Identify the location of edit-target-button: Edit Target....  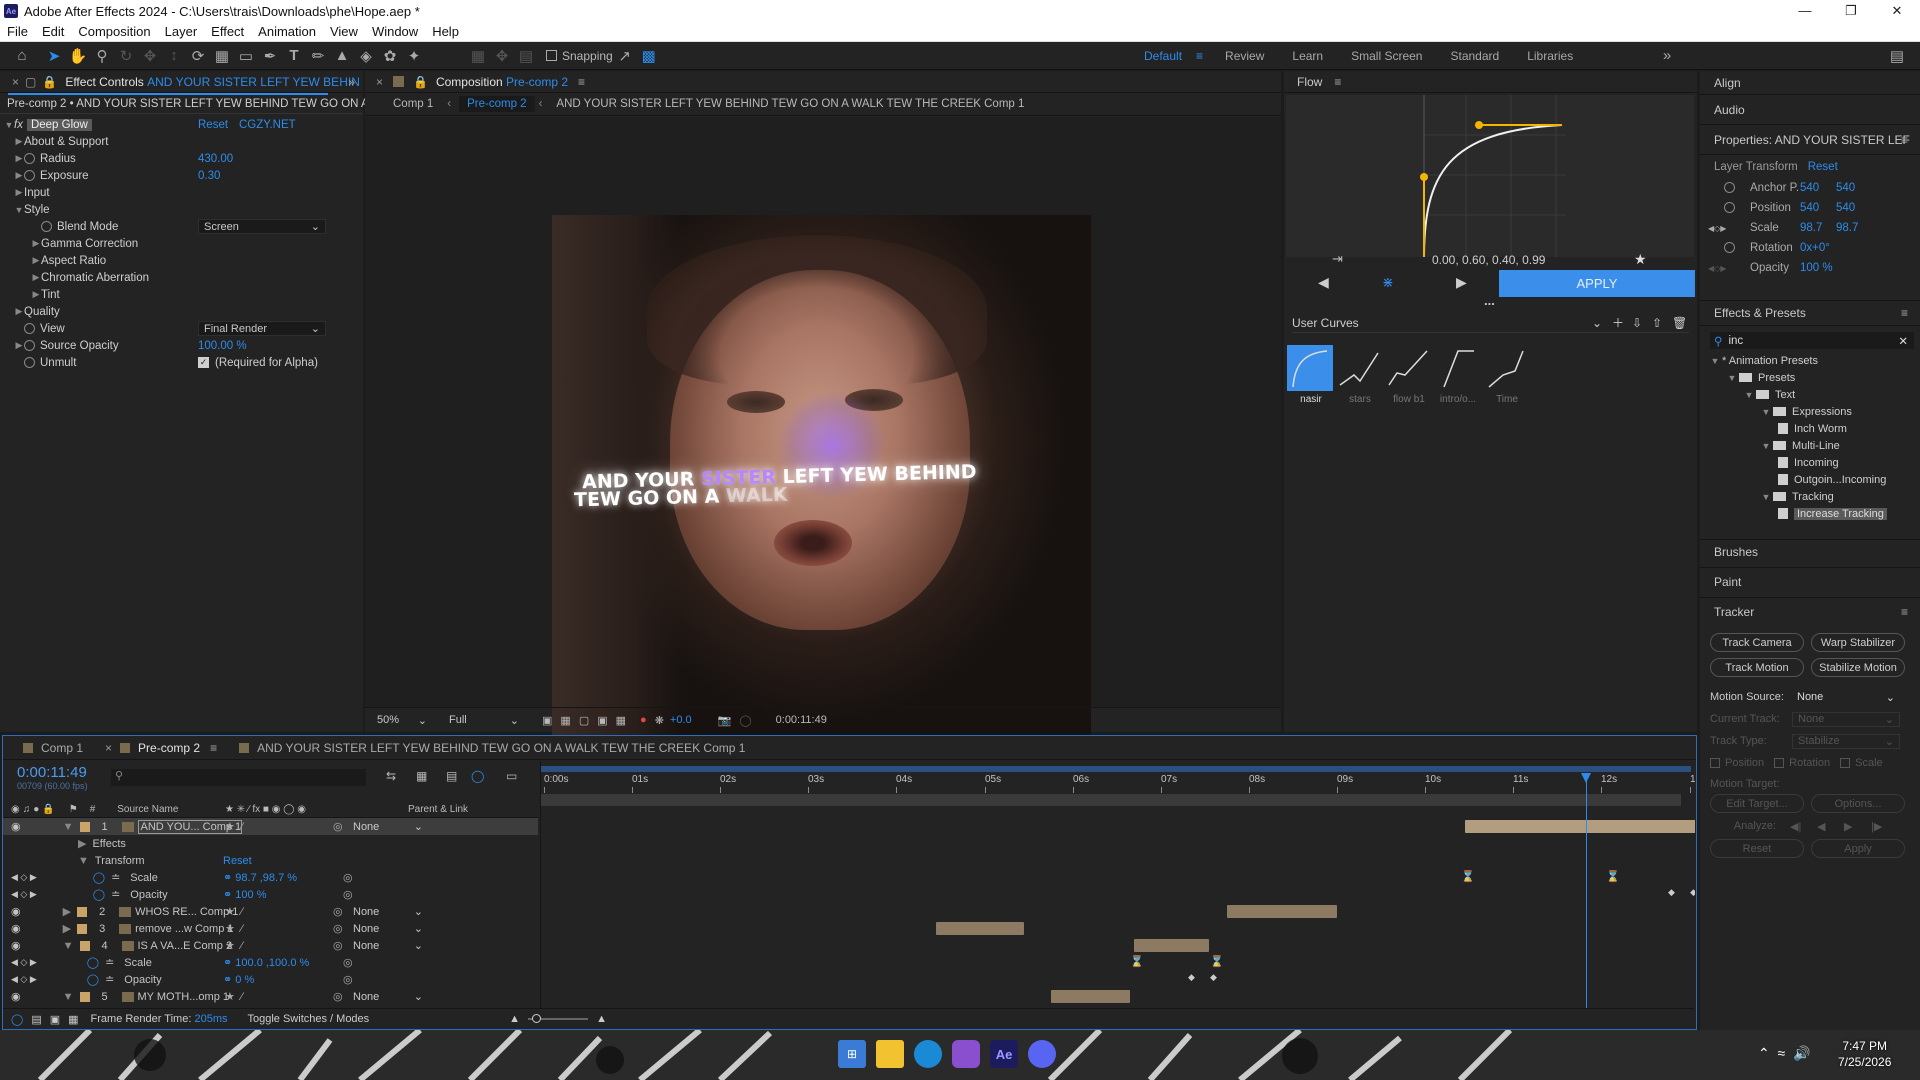
(1757, 803).